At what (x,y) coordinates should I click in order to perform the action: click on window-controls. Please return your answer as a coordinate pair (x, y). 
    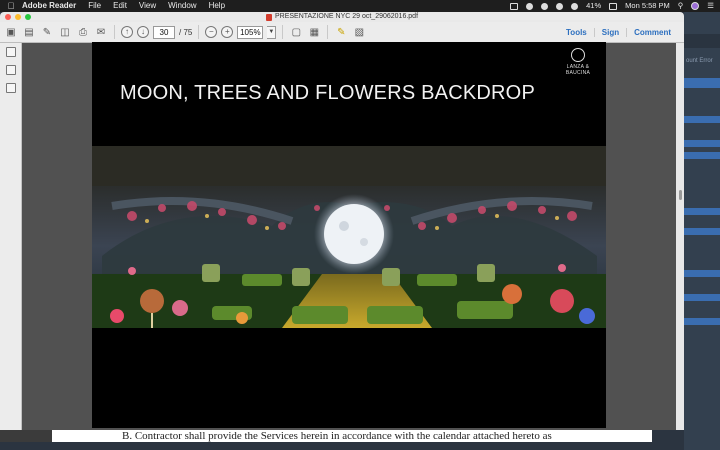
    Looking at the image, I should click on (18, 17).